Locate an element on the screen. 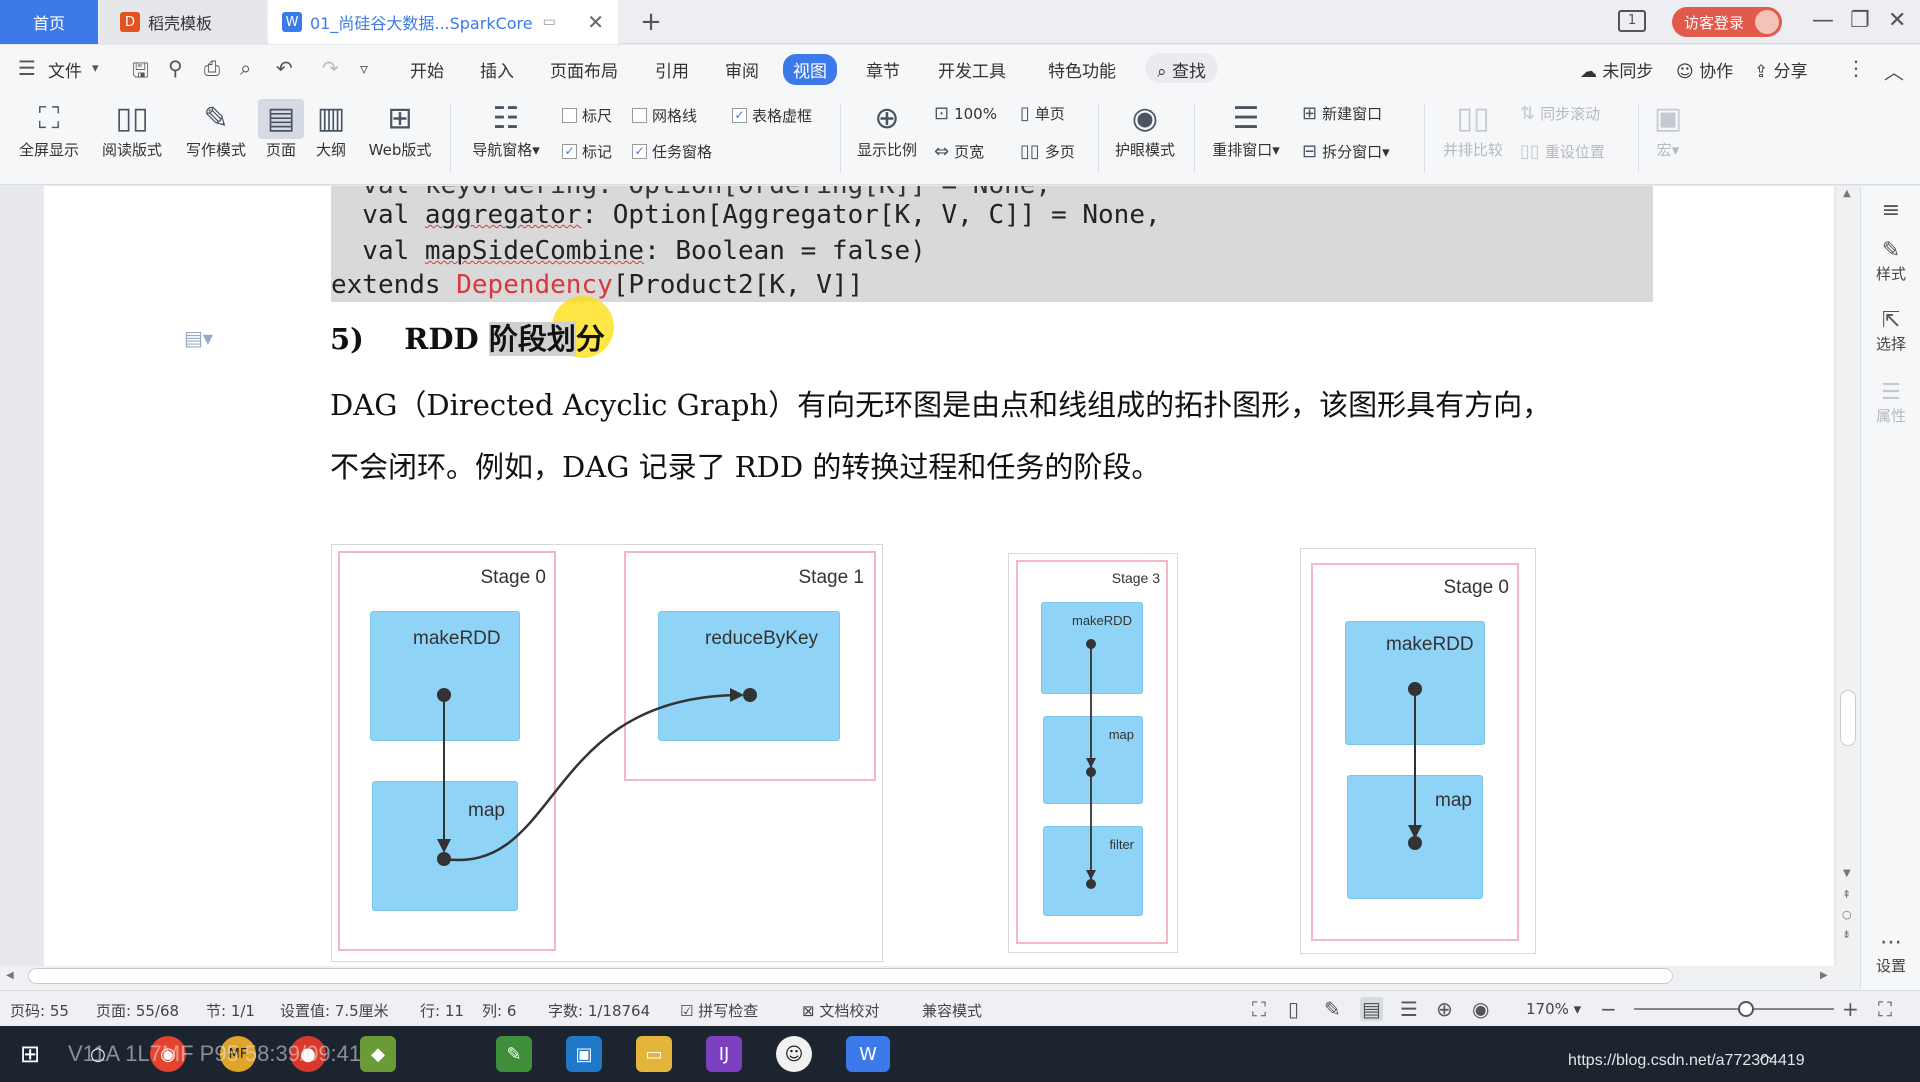 The height and width of the screenshot is (1082, 1920). app-smile-icon: ☺ is located at coordinates (794, 1054).